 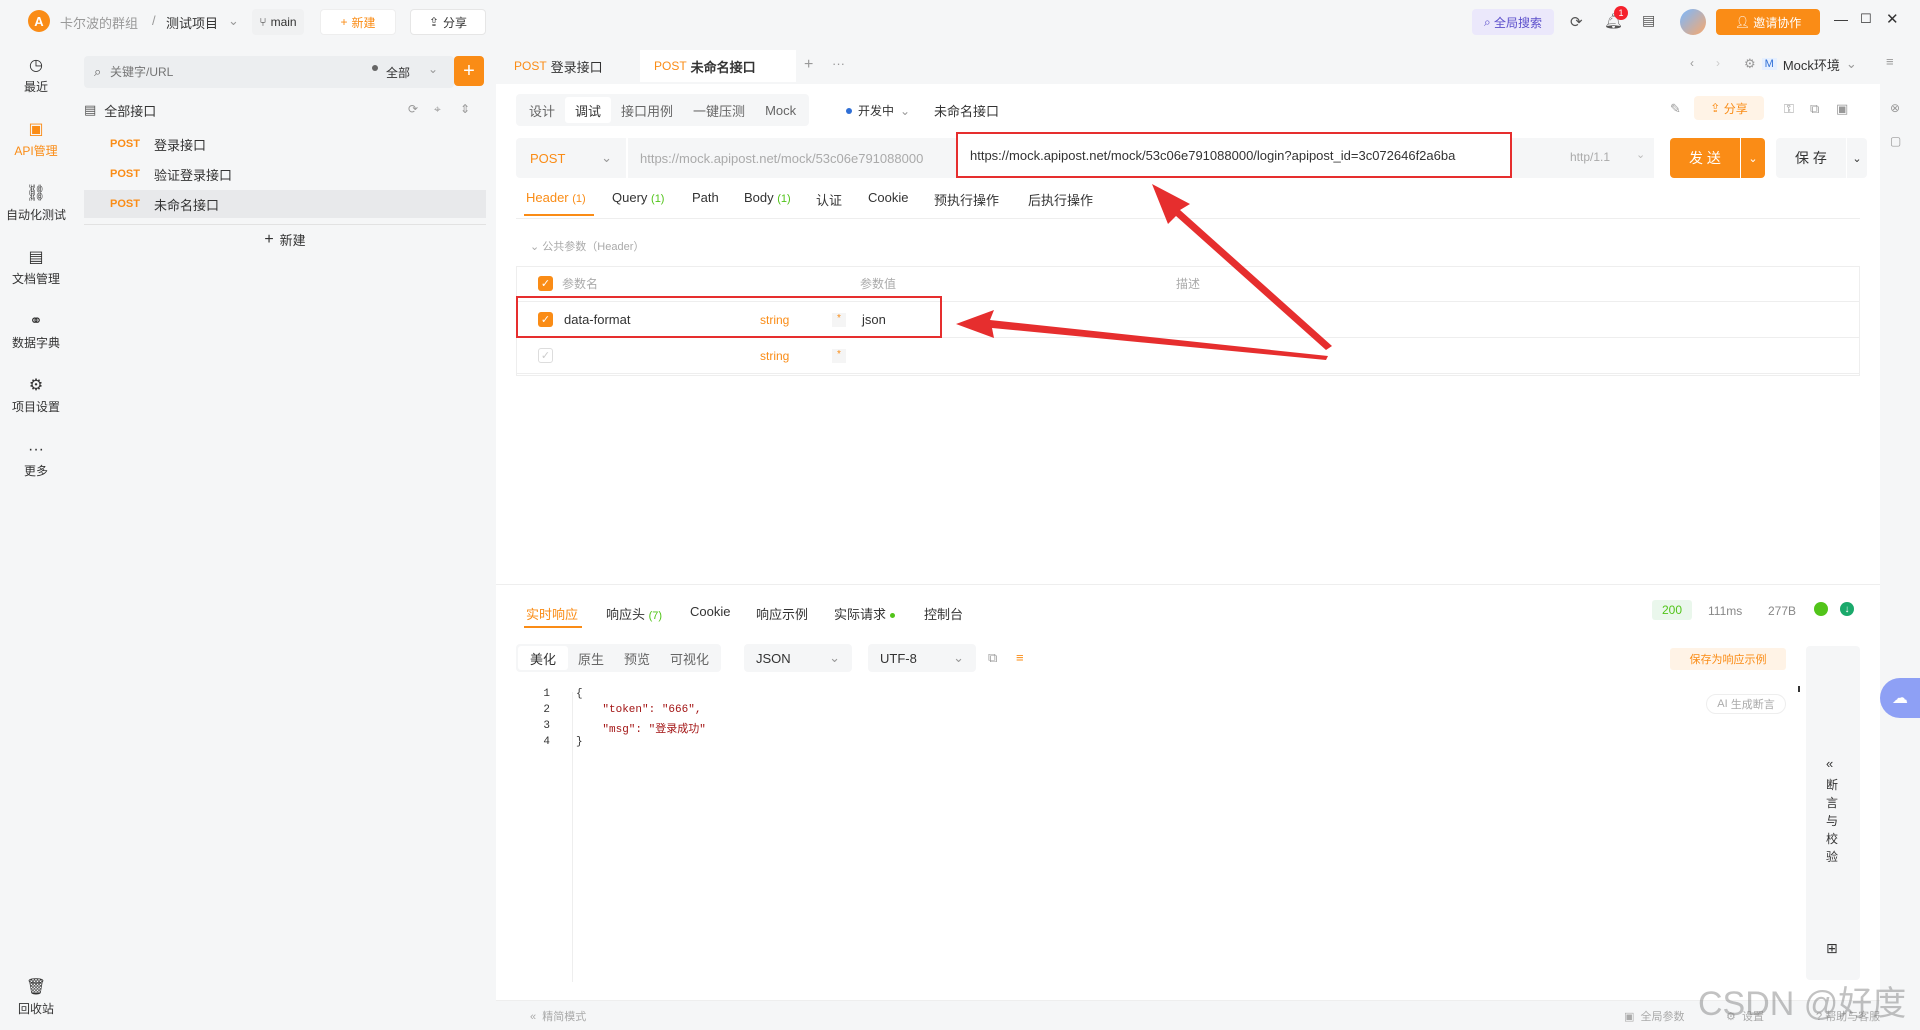 What do you see at coordinates (780, 110) in the screenshot?
I see `subtab-mock: Mock` at bounding box center [780, 110].